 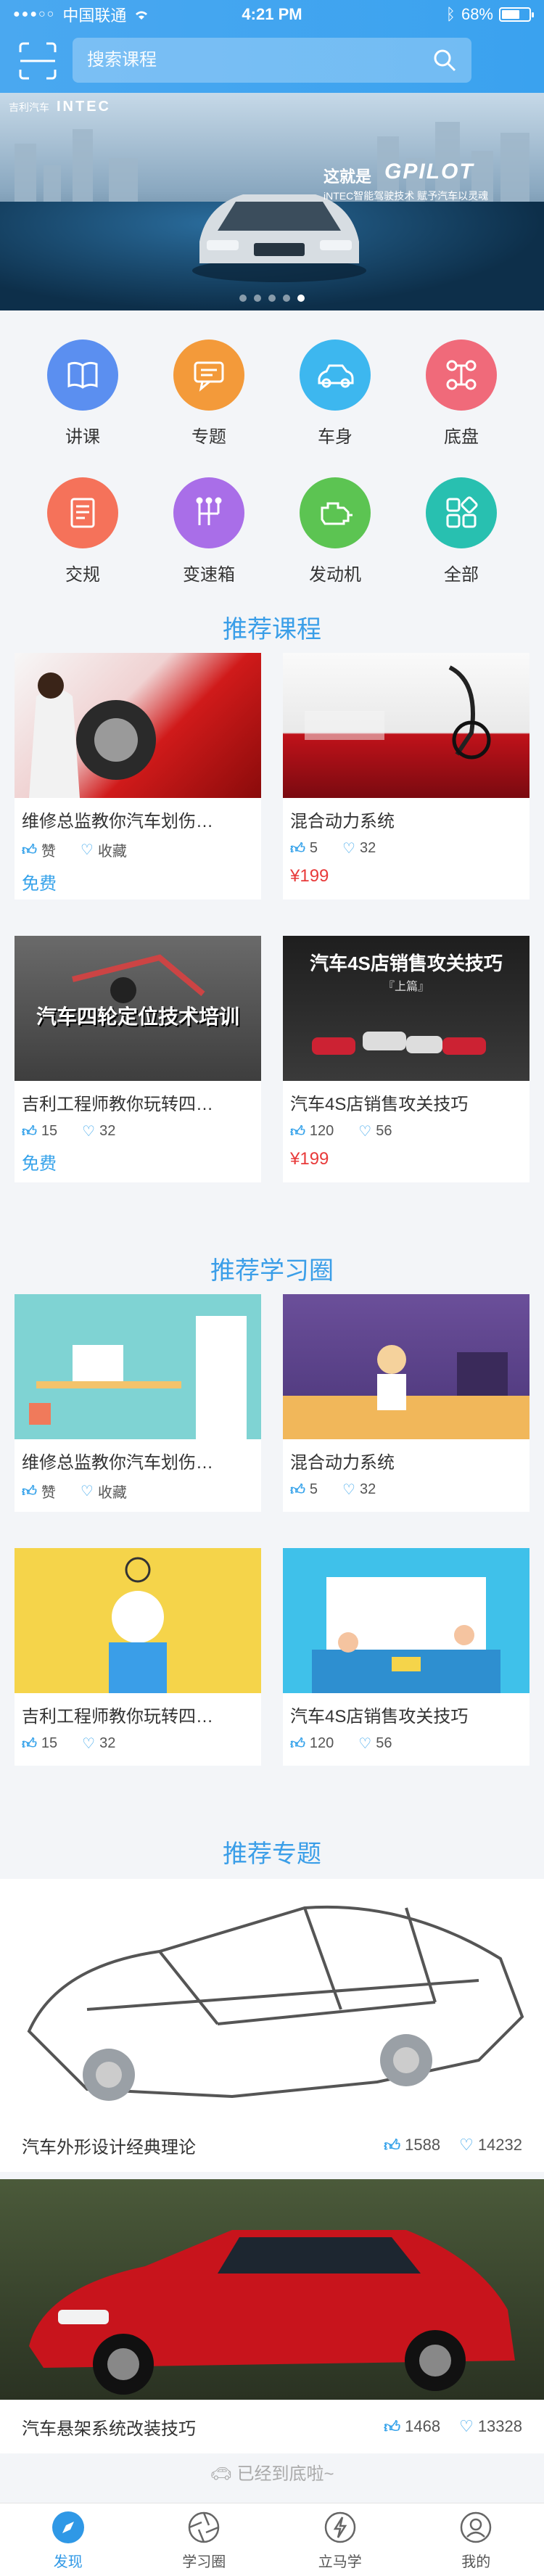 I want to click on carrier-label: 中国联通, so click(x=94, y=16).